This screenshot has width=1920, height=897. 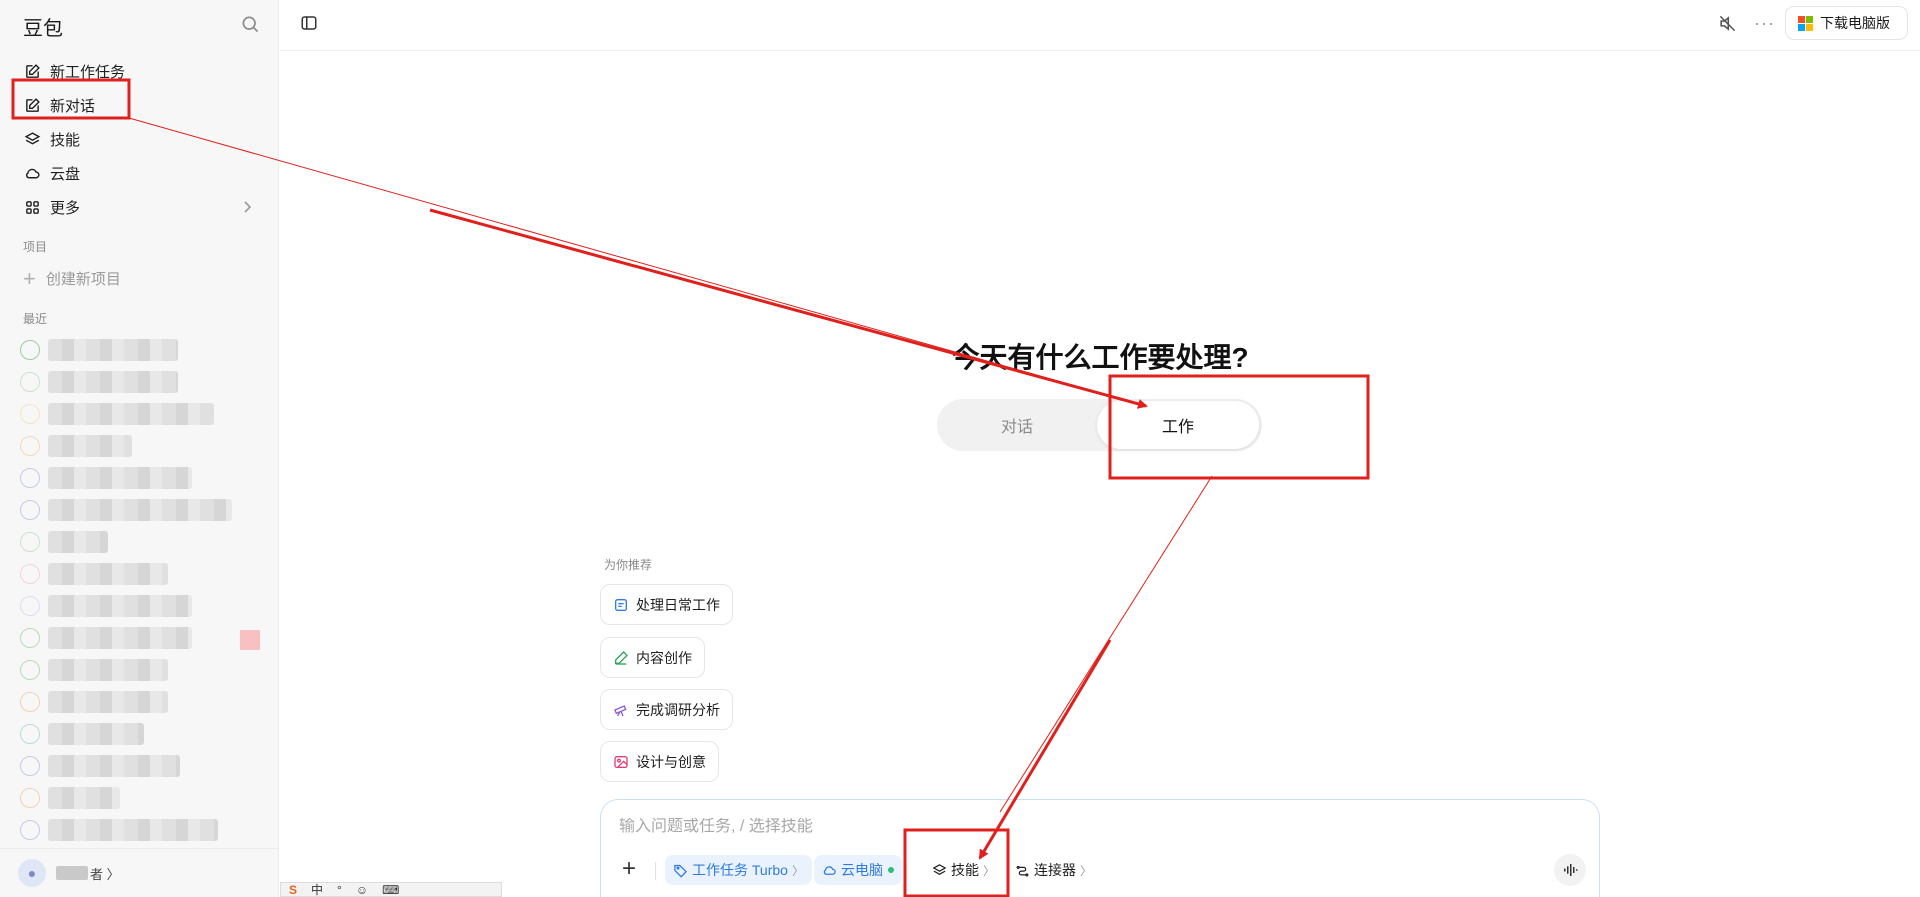 I want to click on add-attachment-button: +, so click(x=629, y=869).